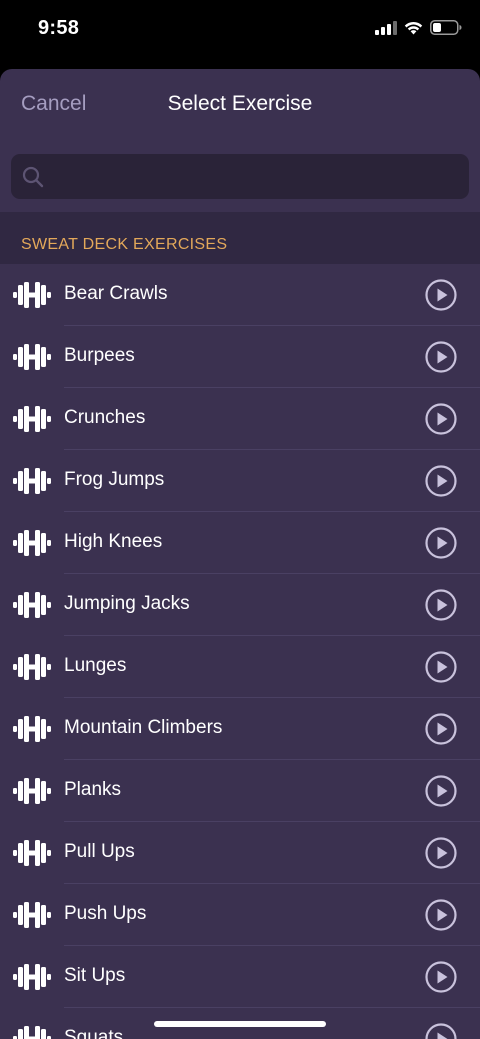 This screenshot has width=480, height=1039. I want to click on nav-bar: Cancel Select Exercise, so click(240, 105).